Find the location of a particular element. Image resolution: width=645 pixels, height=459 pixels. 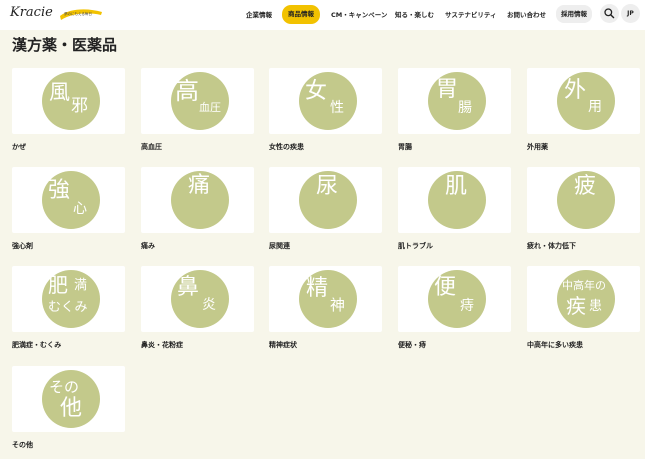

category-card-womens-health: 女 性 女性の疾患 is located at coordinates (325, 110).